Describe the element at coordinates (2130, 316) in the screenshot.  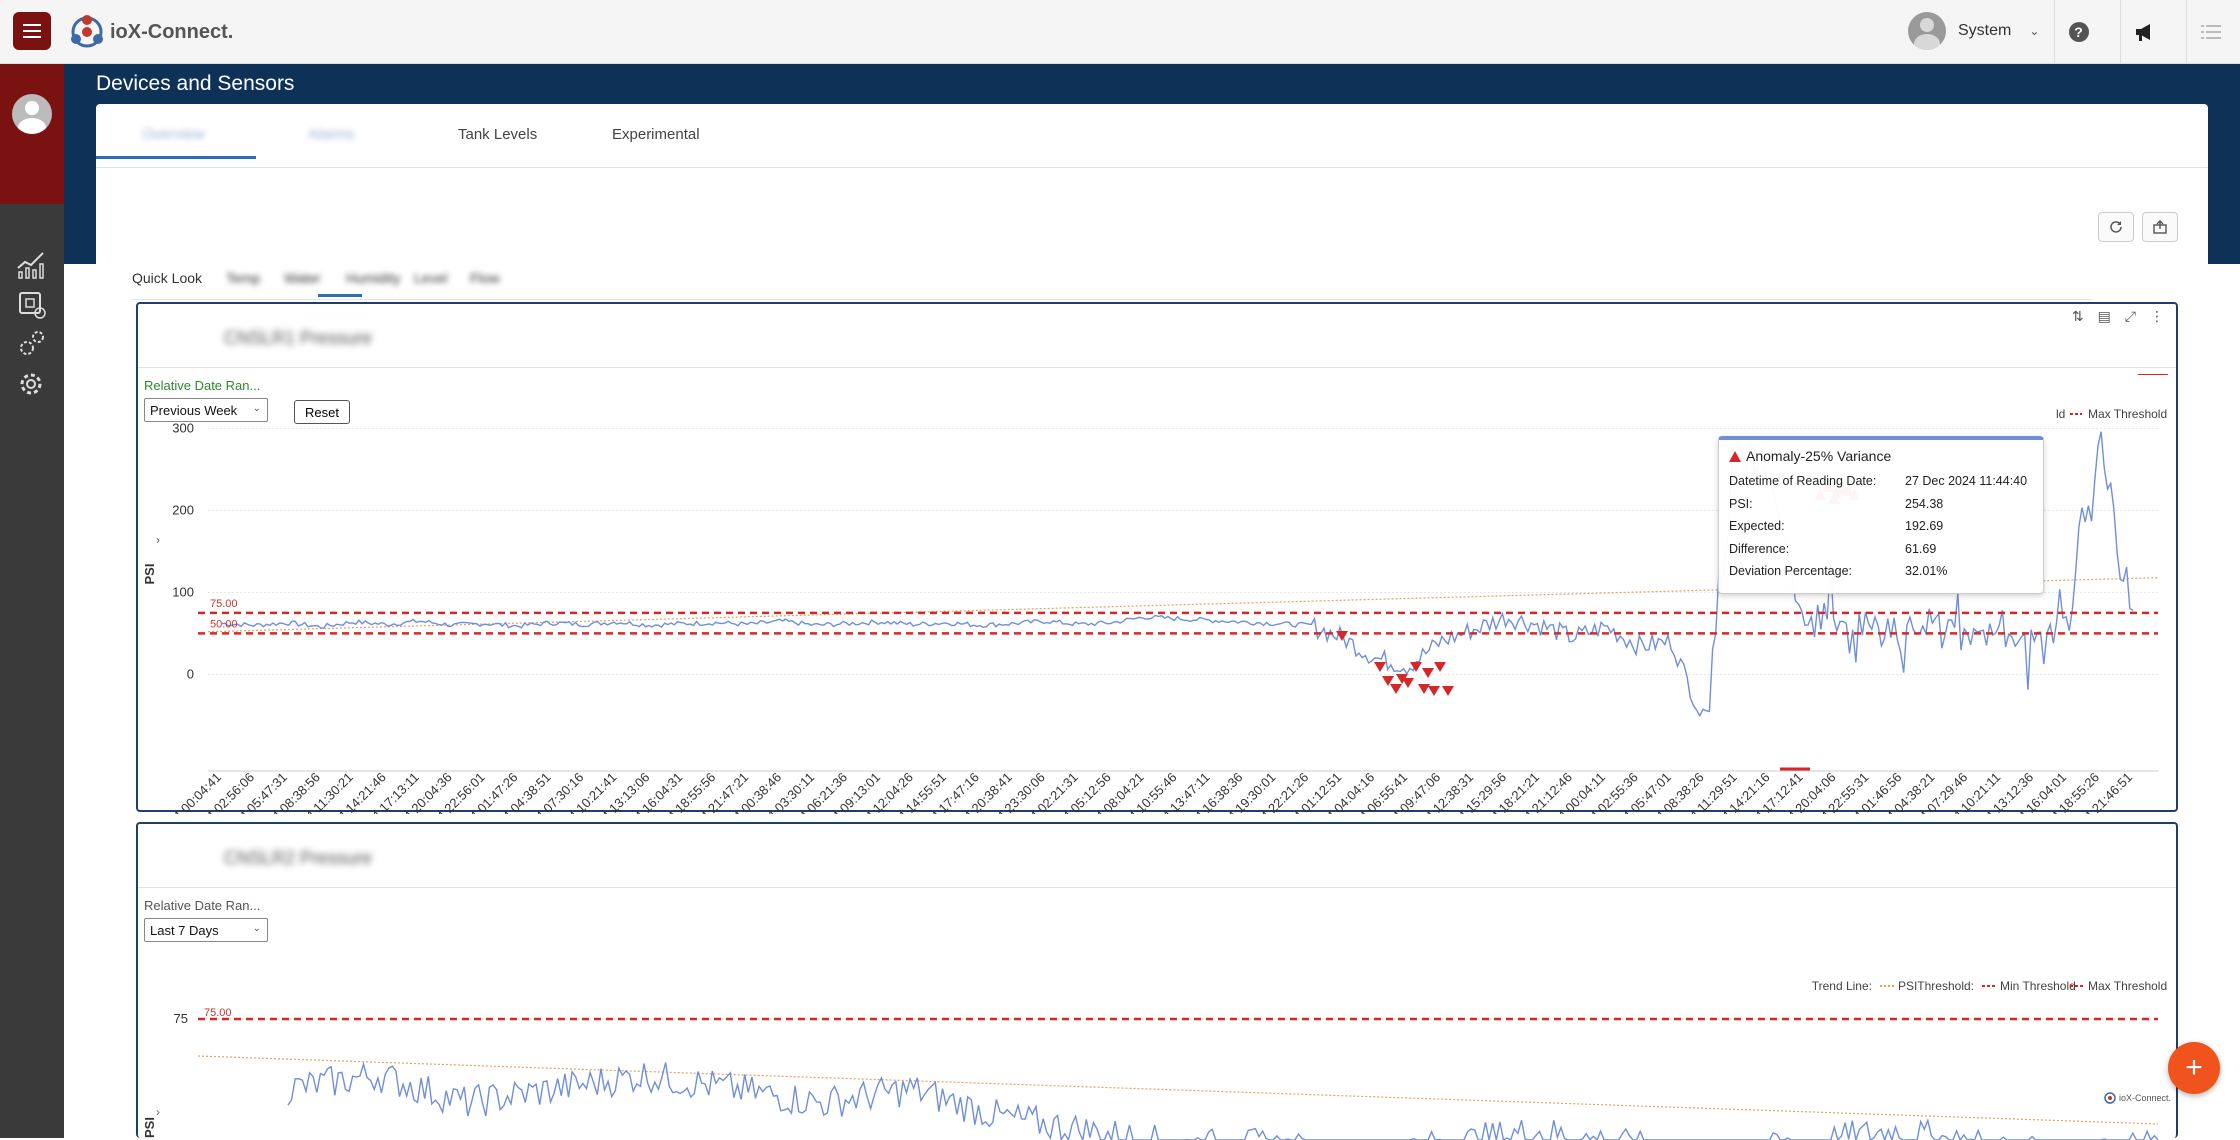
I see `expand-icon: ⤢` at that location.